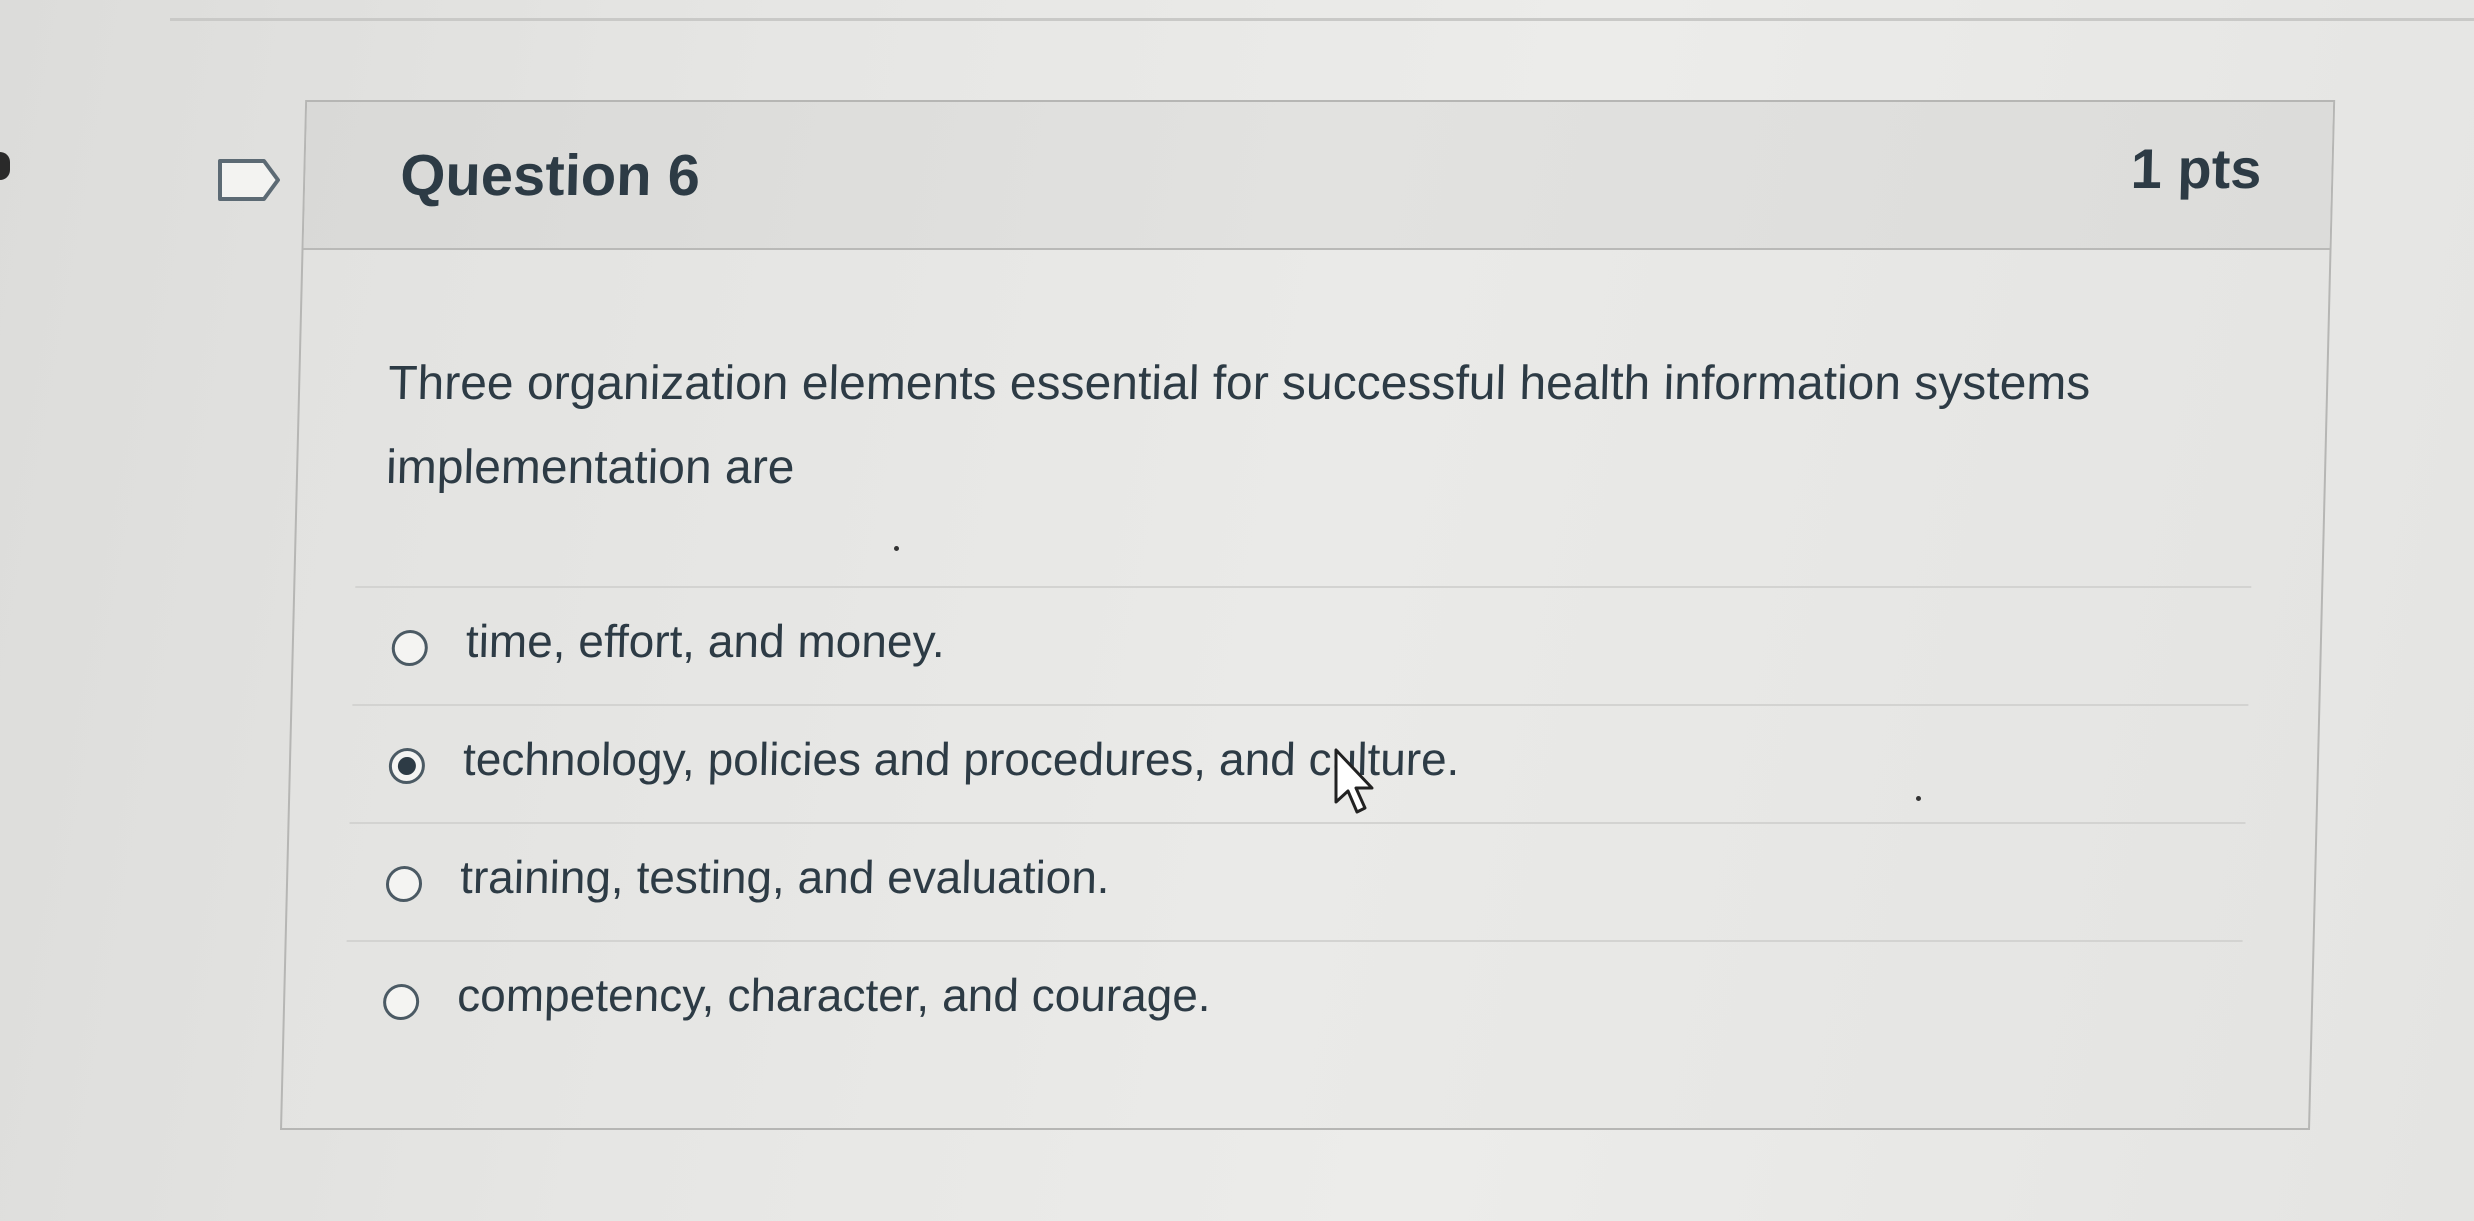 The image size is (2474, 1221). I want to click on question-title: Question 6, so click(550, 175).